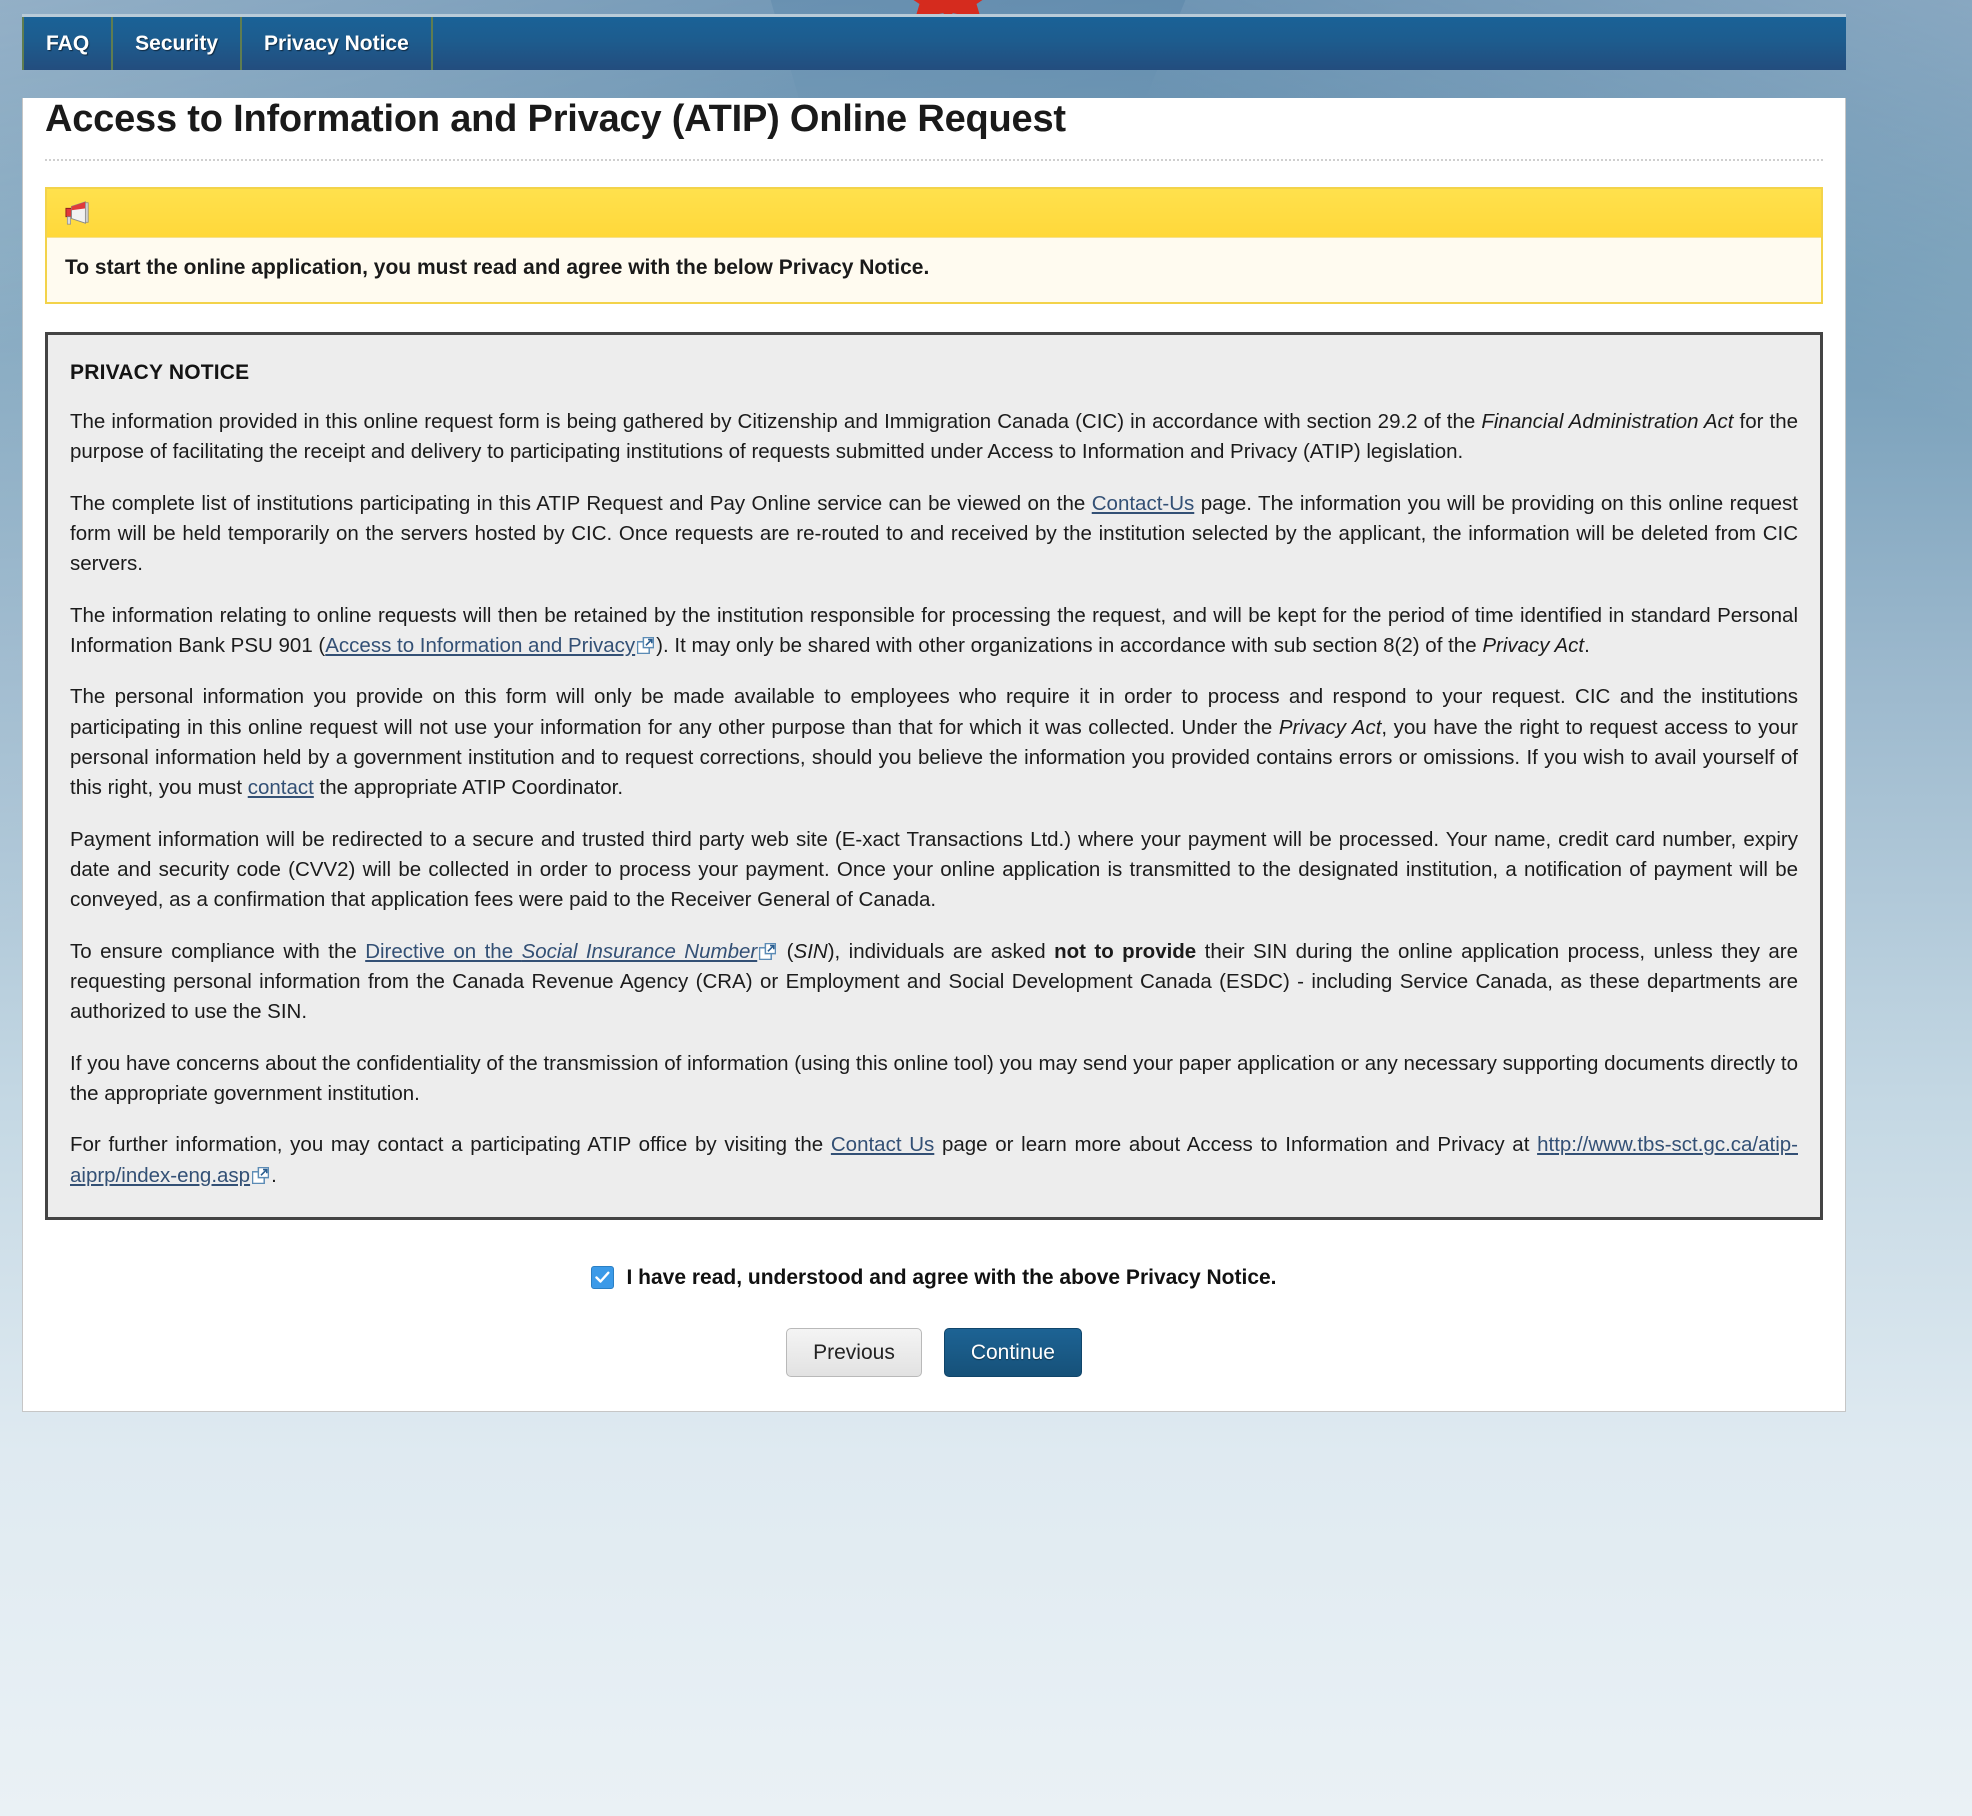 This screenshot has width=1972, height=1816. What do you see at coordinates (1012, 1352) in the screenshot?
I see `continue-button: Continue` at bounding box center [1012, 1352].